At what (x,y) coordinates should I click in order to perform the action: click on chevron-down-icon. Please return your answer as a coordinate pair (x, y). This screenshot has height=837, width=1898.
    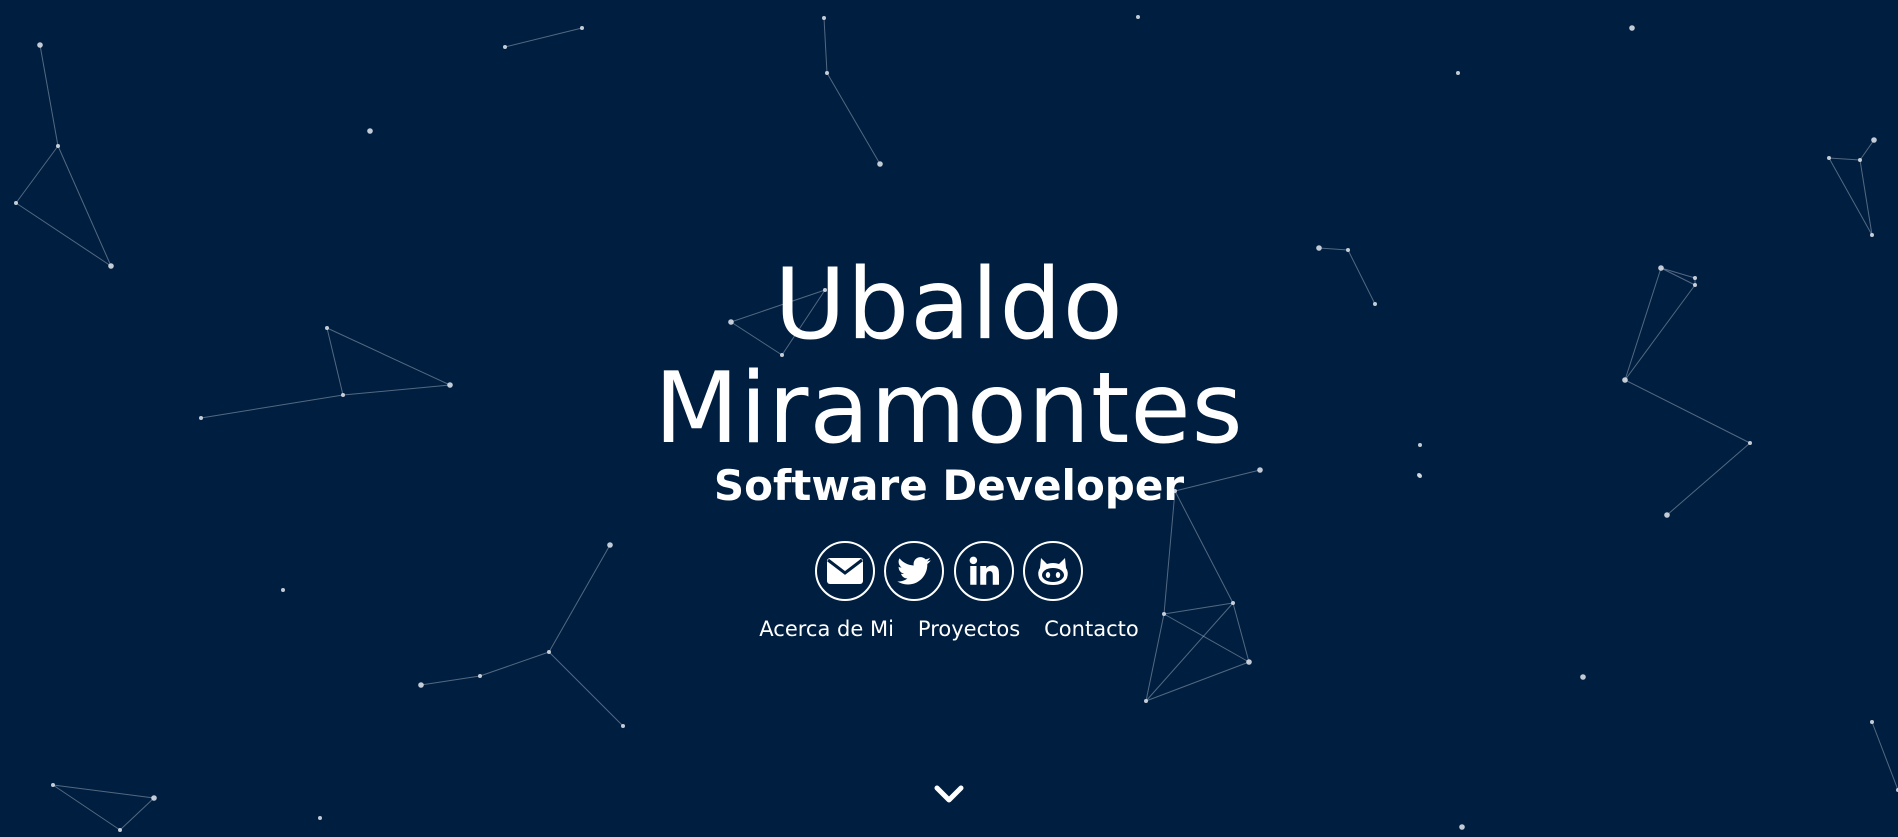
    Looking at the image, I should click on (949, 794).